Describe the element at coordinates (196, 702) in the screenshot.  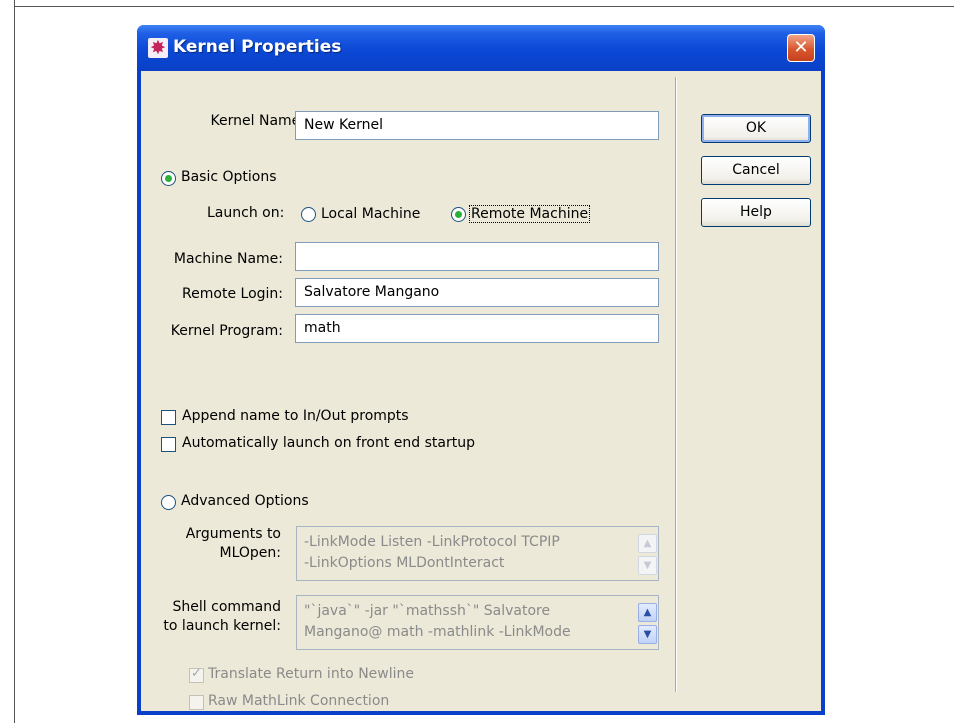
I see `raw-mathlink-checkbox` at that location.